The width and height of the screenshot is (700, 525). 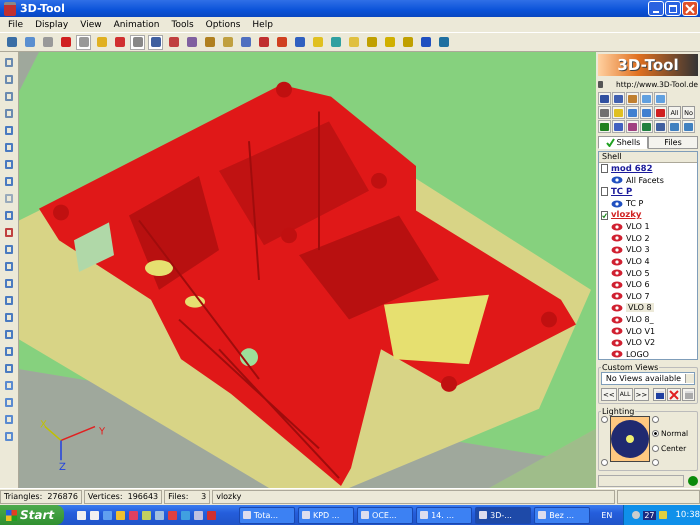 I want to click on facet-item: VLO V1, so click(x=641, y=331).